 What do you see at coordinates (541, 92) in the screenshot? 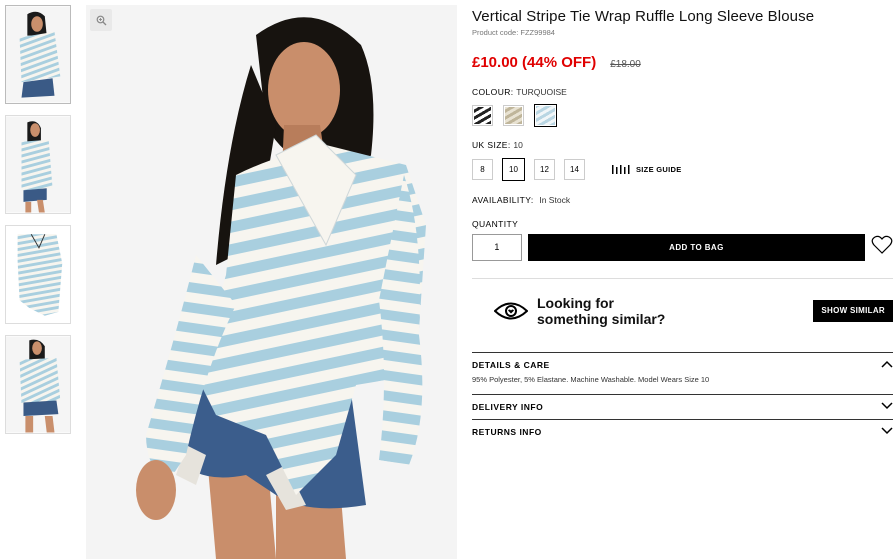
I see `colour-value: TURQUOISE` at bounding box center [541, 92].